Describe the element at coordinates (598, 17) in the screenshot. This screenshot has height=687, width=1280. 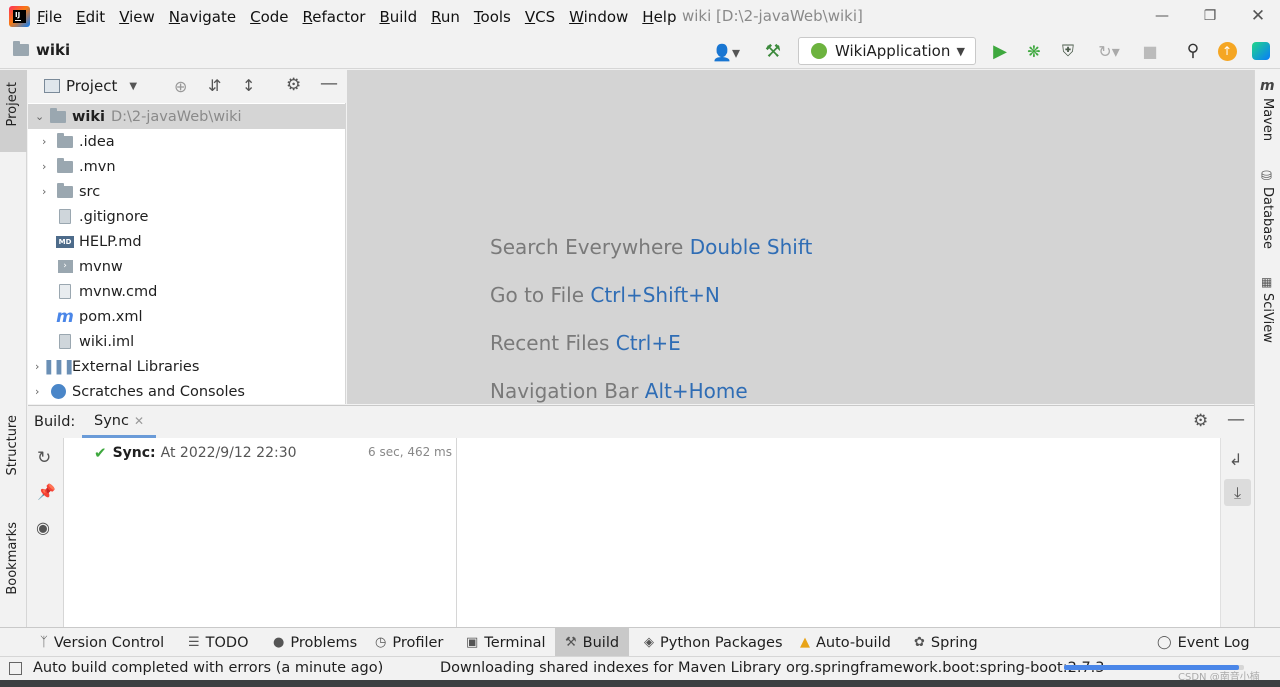
I see `menu-window: Window` at that location.